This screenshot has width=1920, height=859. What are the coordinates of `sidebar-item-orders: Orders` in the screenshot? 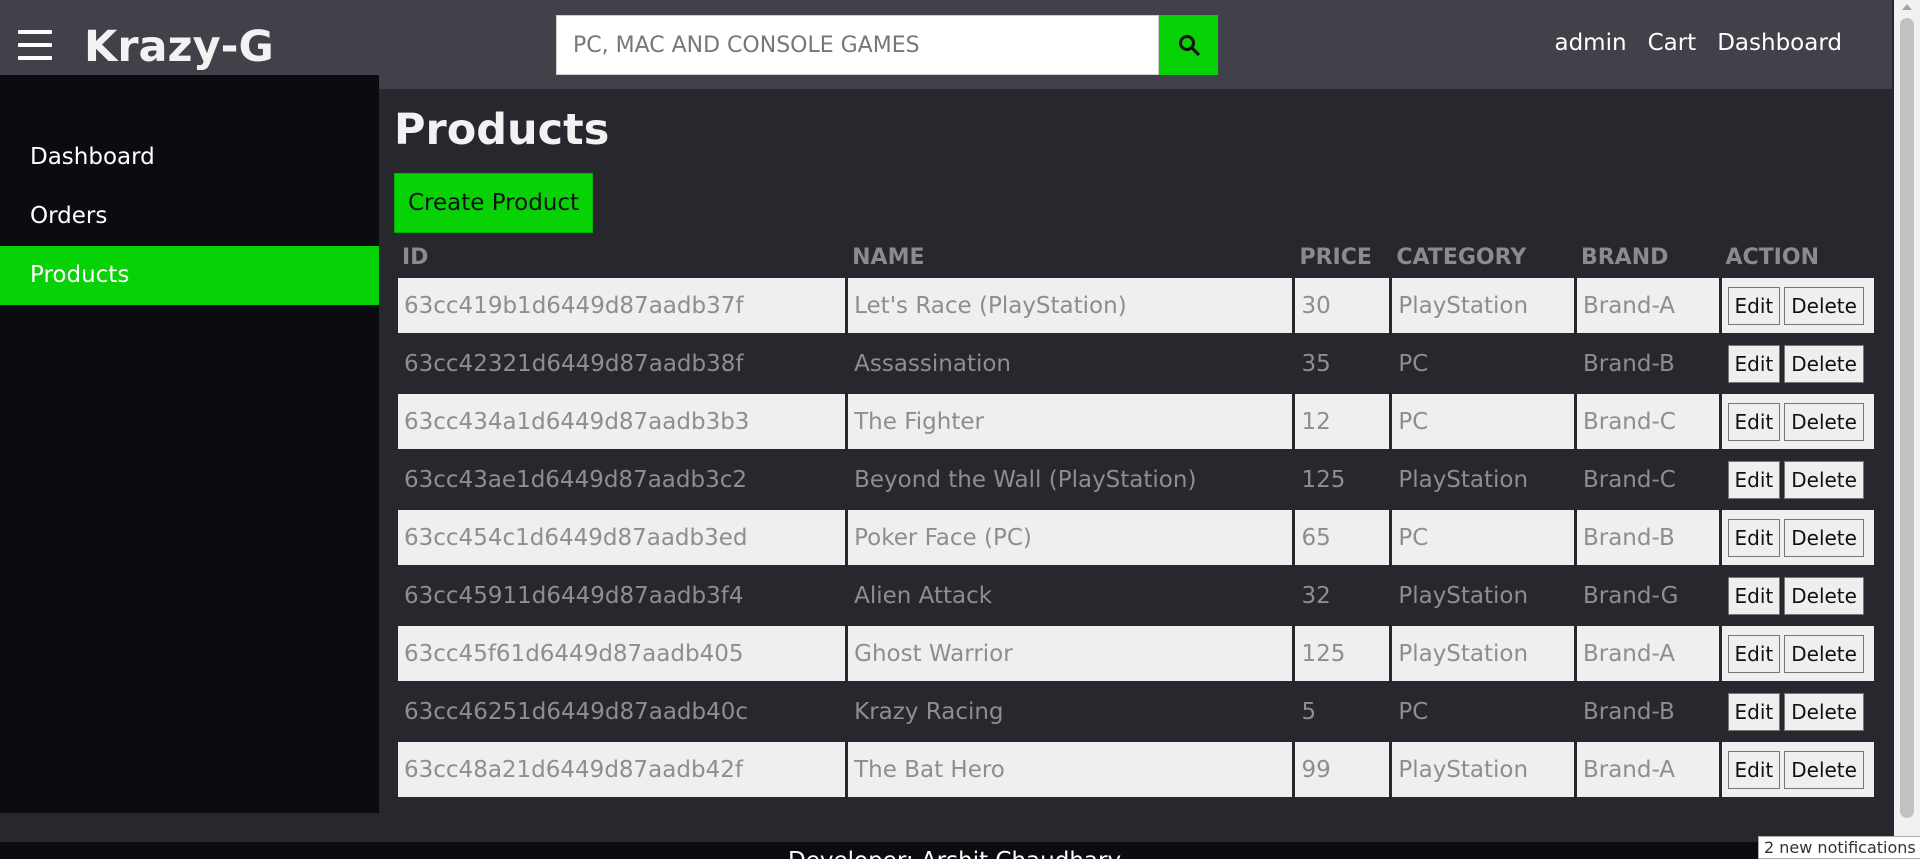 It's located at (189, 216).